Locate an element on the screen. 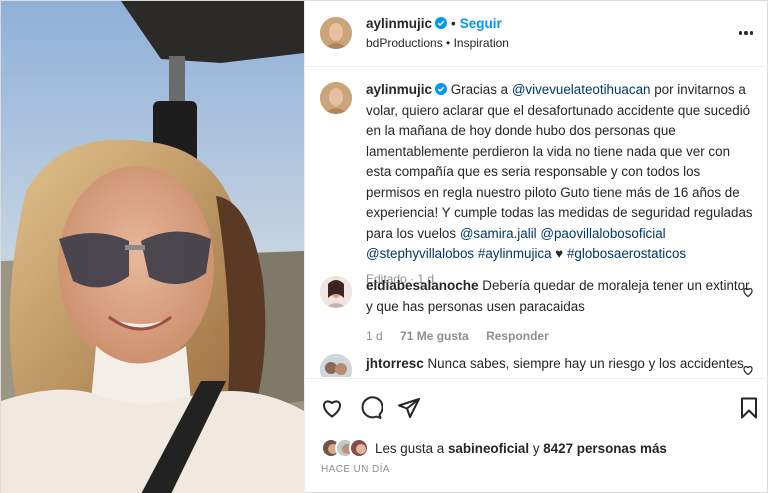 This screenshot has width=768, height=493. comment-icon is located at coordinates (371, 408).